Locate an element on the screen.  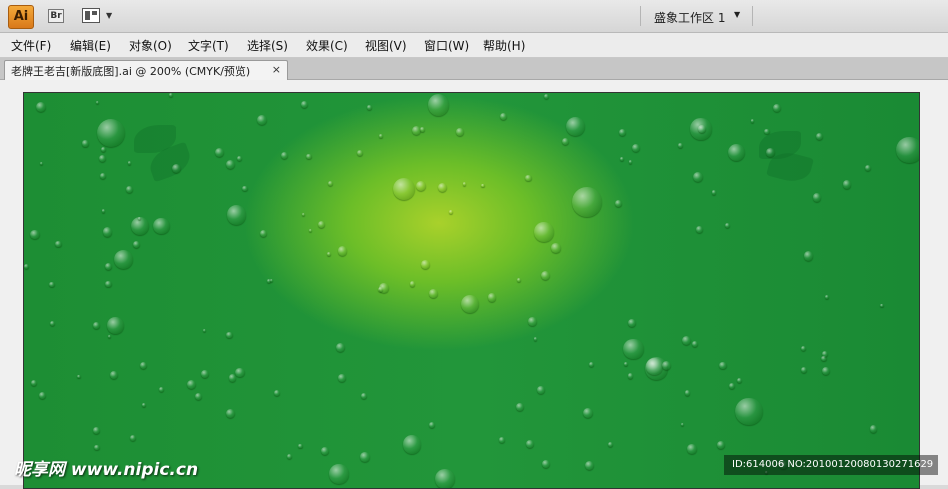
menu-type: 文字(T) is located at coordinates (208, 45).